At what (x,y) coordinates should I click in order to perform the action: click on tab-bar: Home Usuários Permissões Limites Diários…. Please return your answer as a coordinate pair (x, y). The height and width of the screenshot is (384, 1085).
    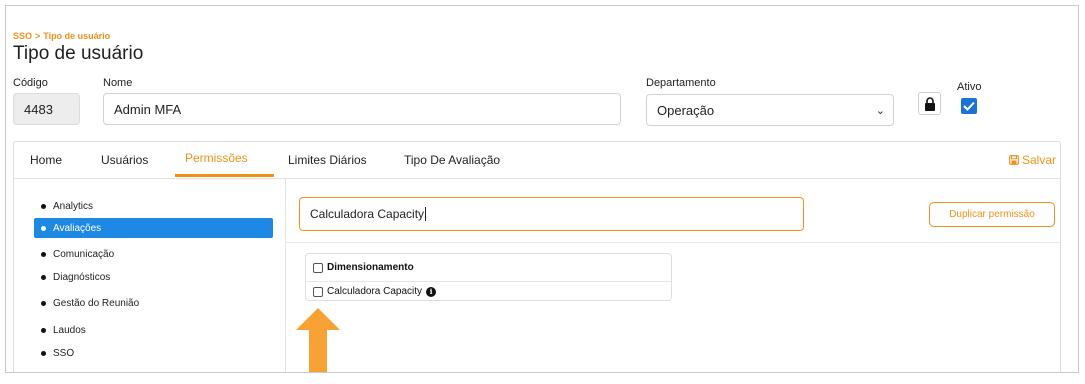
    Looking at the image, I should click on (537, 160).